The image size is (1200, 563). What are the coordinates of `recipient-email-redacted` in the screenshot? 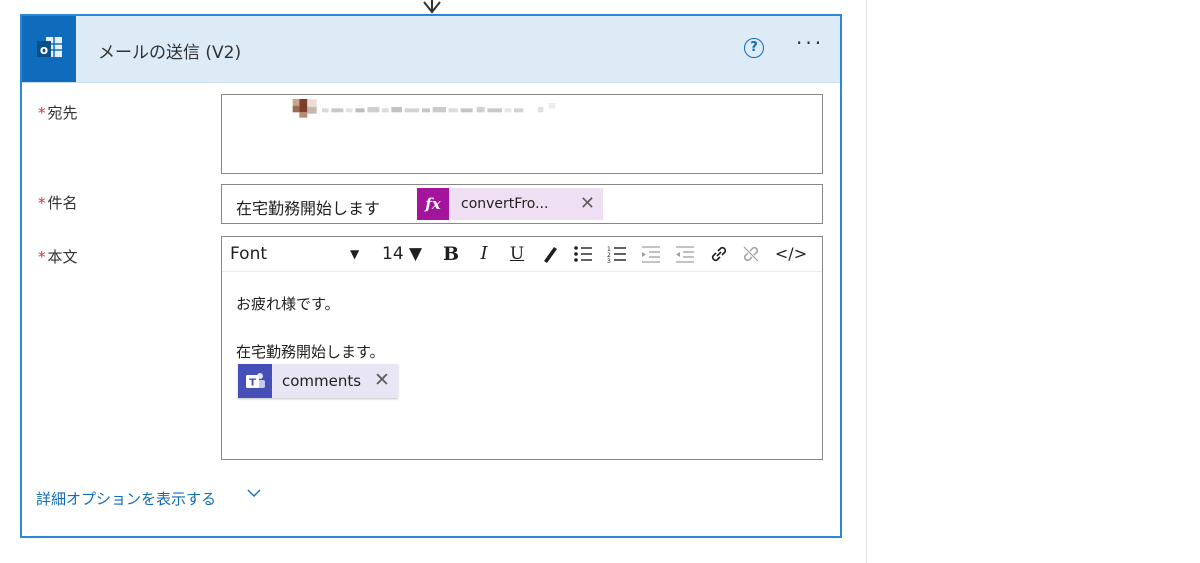 It's located at (424, 108).